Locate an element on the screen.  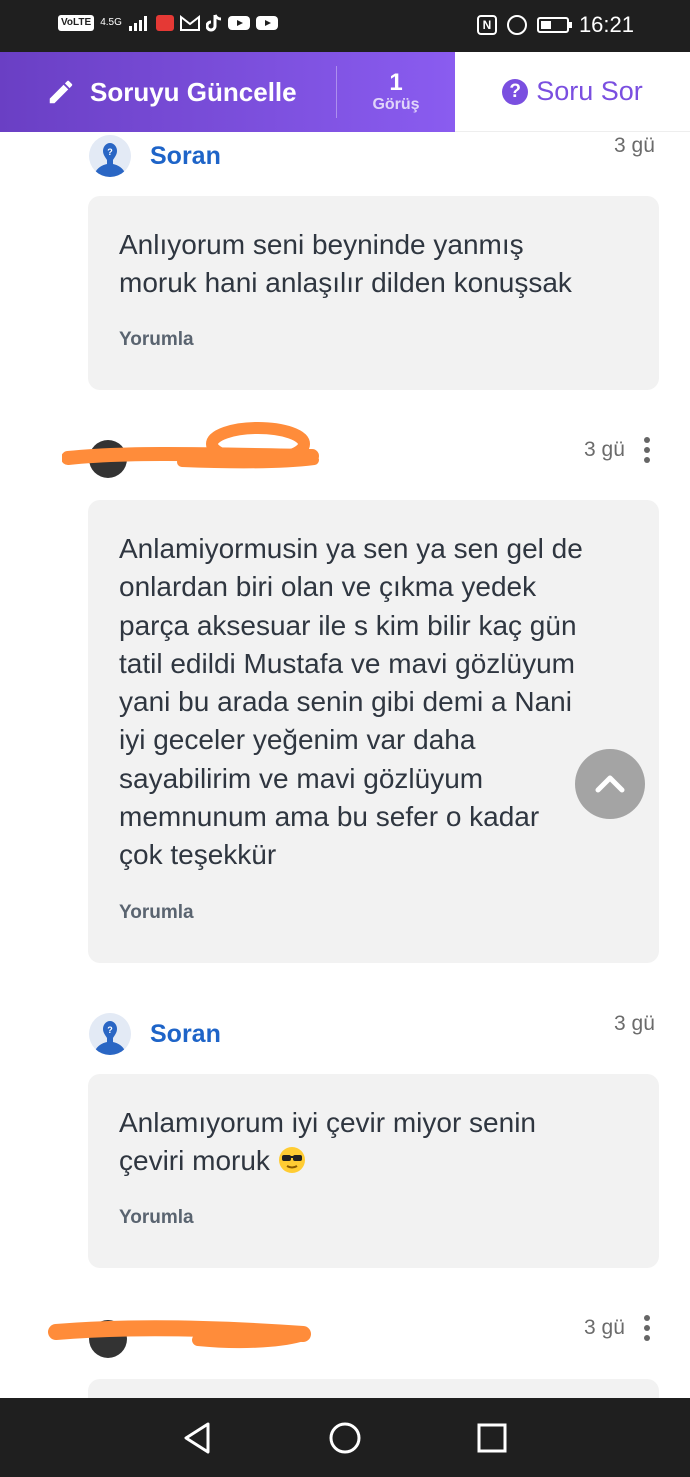
question-action-bar: Soruyu Güncelle 1 Görüş ? Soru Sor is located at coordinates (345, 92).